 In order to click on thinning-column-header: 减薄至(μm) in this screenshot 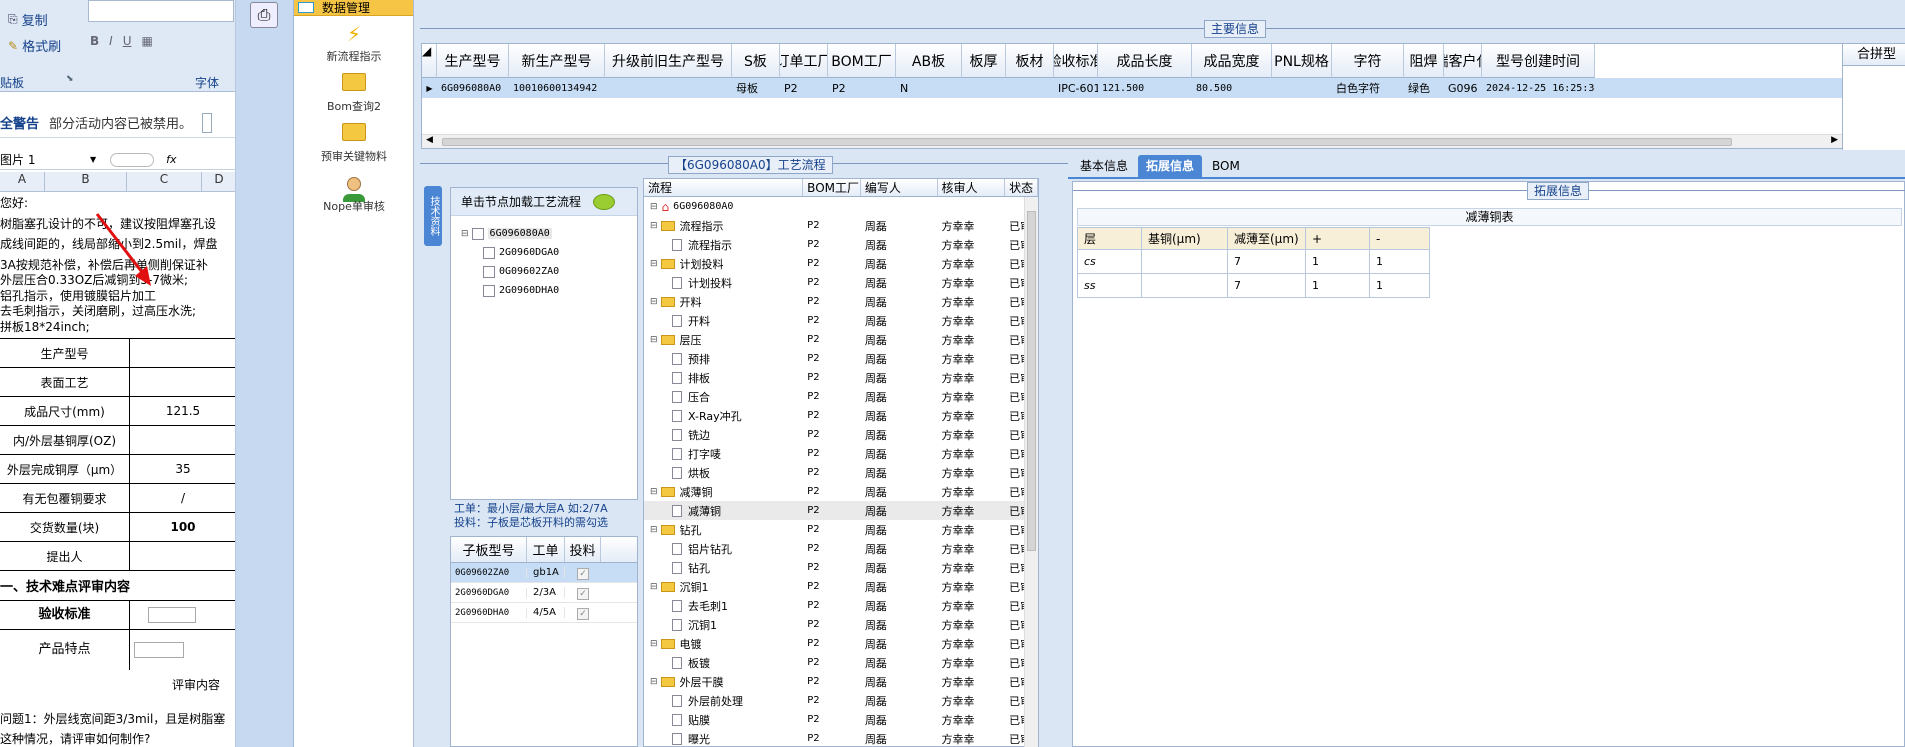, I will do `click(1266, 238)`.